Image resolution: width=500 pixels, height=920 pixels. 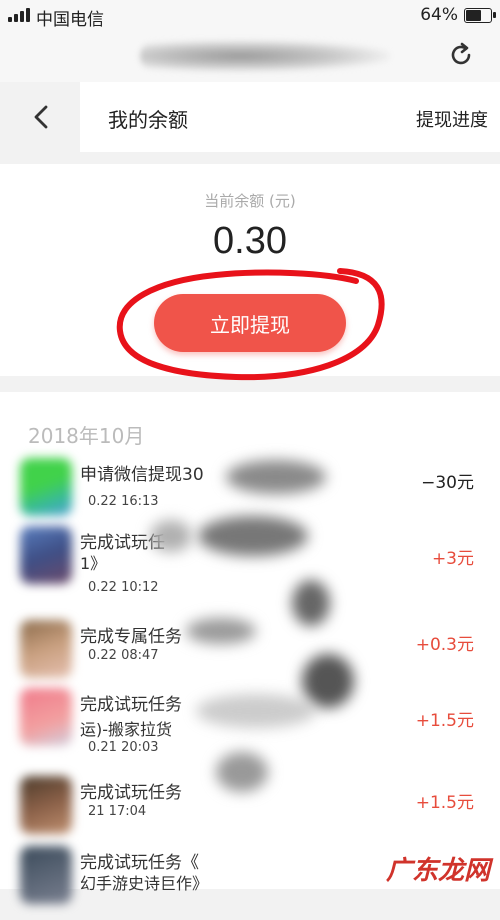 I want to click on item-amount: +3元, so click(x=452, y=559).